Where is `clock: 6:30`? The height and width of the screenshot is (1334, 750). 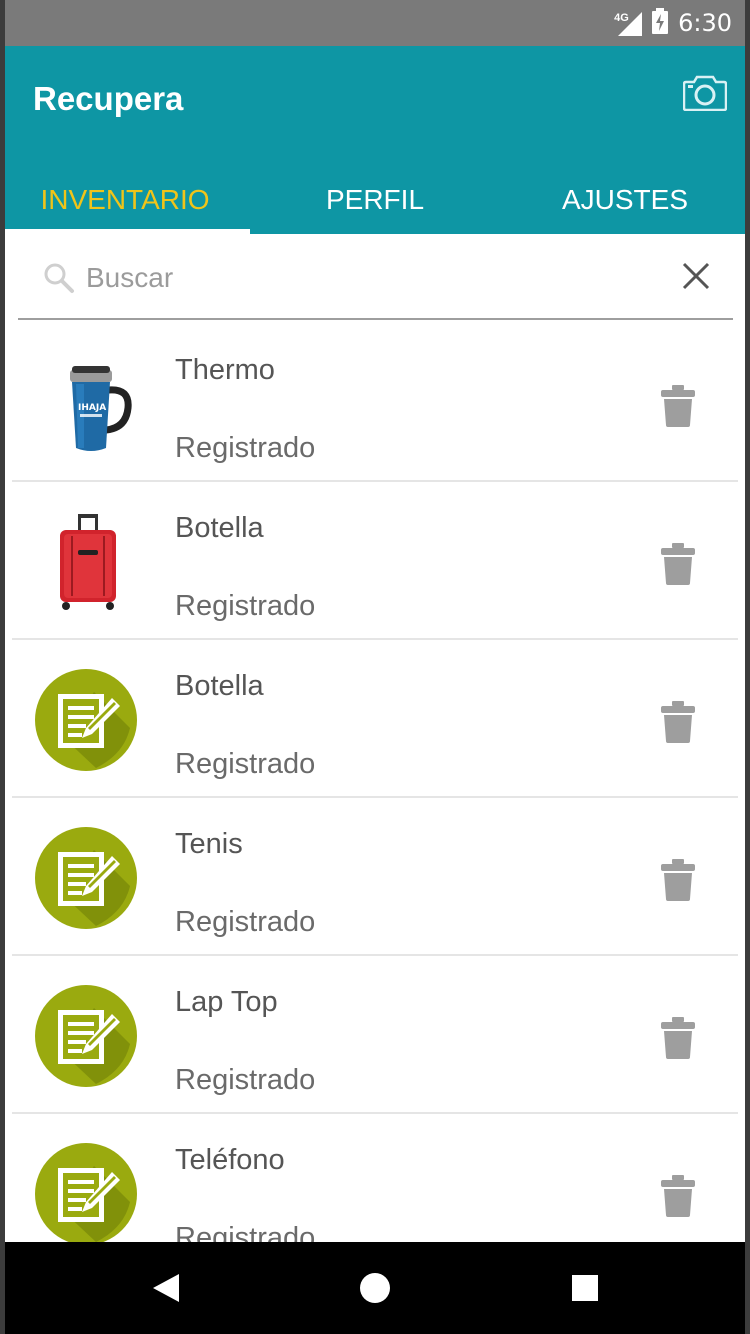
clock: 6:30 is located at coordinates (705, 23).